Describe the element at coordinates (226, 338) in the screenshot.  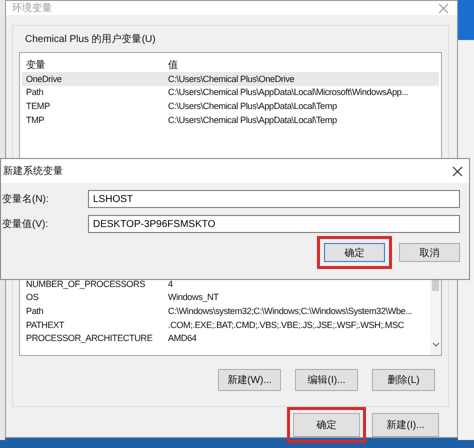
I see `list-row: PROCESSOR_ARCHITECTURE AMD64` at that location.